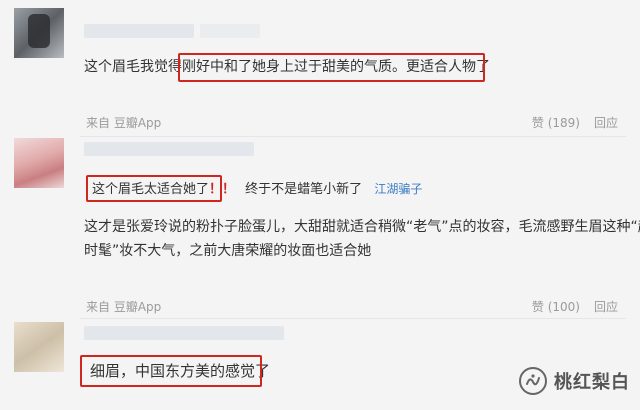  I want to click on comment-body-line-2: 时髦”妆不大气，之前大唐荣耀的妆面也适合她, so click(228, 251).